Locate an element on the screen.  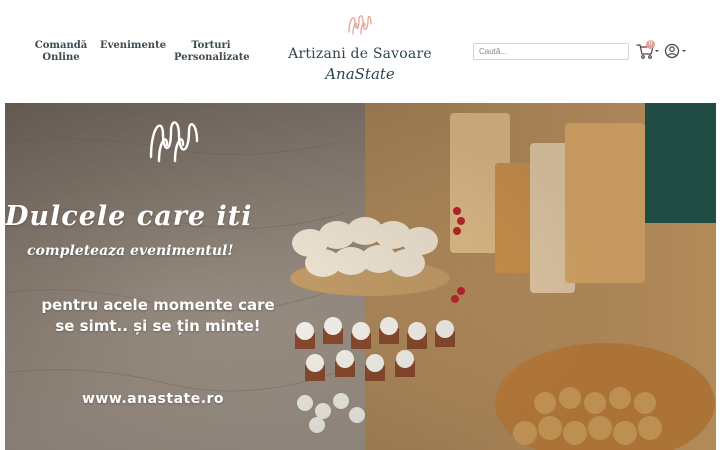
nav-torturi-line2: Personalizate is located at coordinates (212, 57).